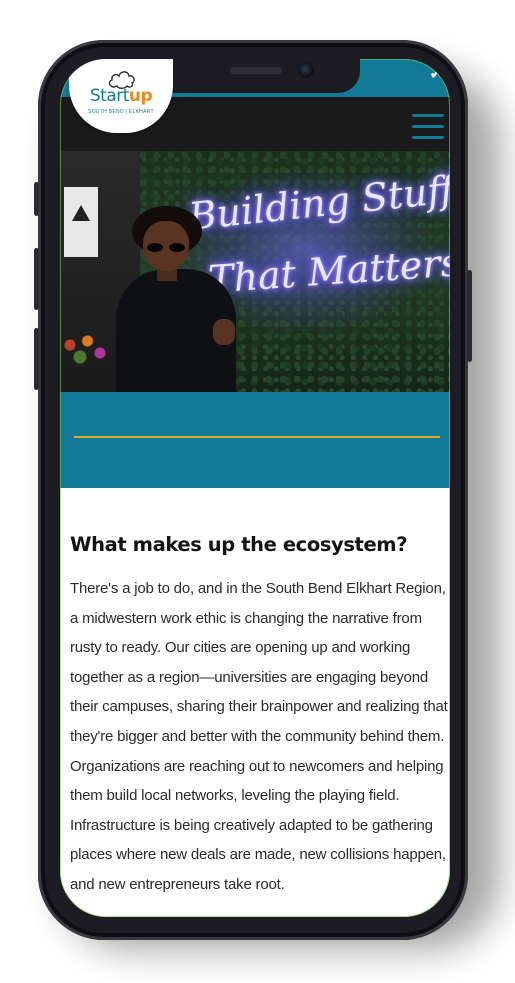  What do you see at coordinates (167, 247) in the screenshot?
I see `sunglasses` at bounding box center [167, 247].